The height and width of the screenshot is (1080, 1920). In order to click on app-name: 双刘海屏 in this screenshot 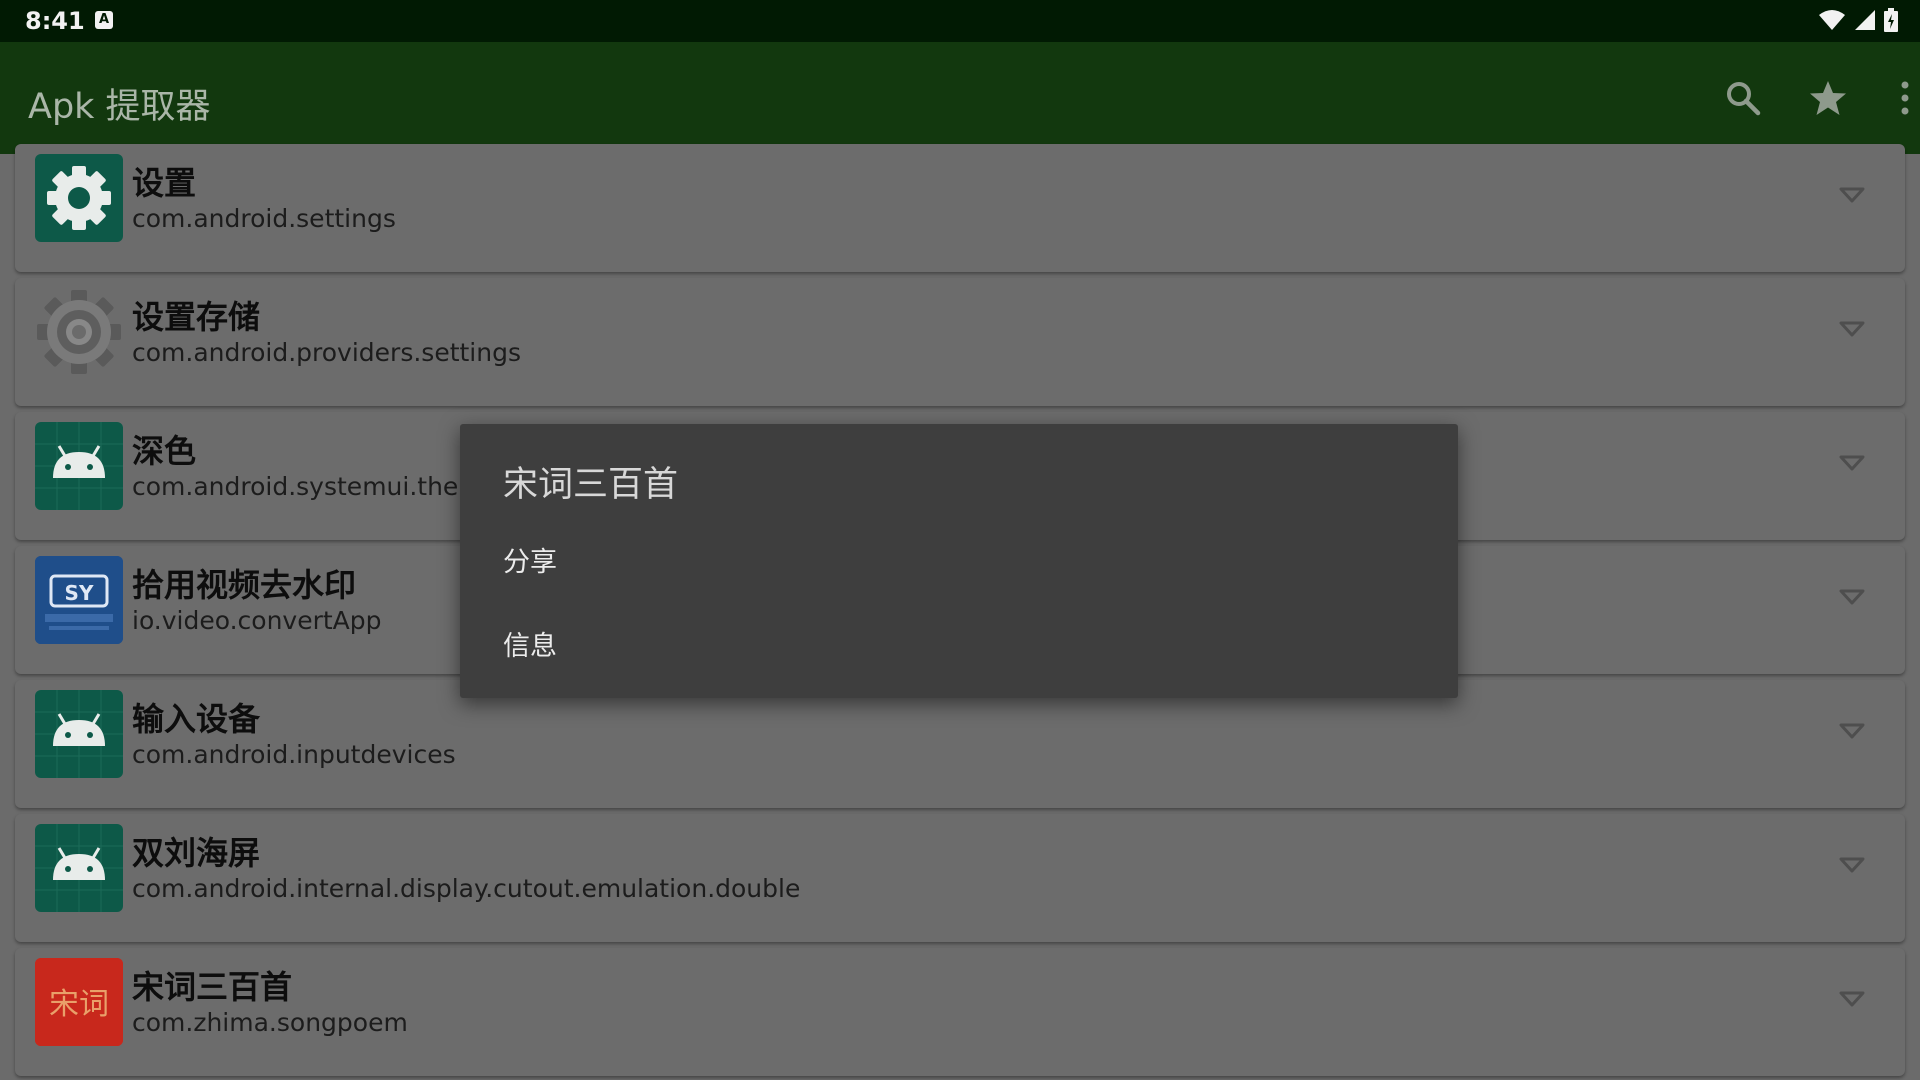, I will do `click(196, 853)`.